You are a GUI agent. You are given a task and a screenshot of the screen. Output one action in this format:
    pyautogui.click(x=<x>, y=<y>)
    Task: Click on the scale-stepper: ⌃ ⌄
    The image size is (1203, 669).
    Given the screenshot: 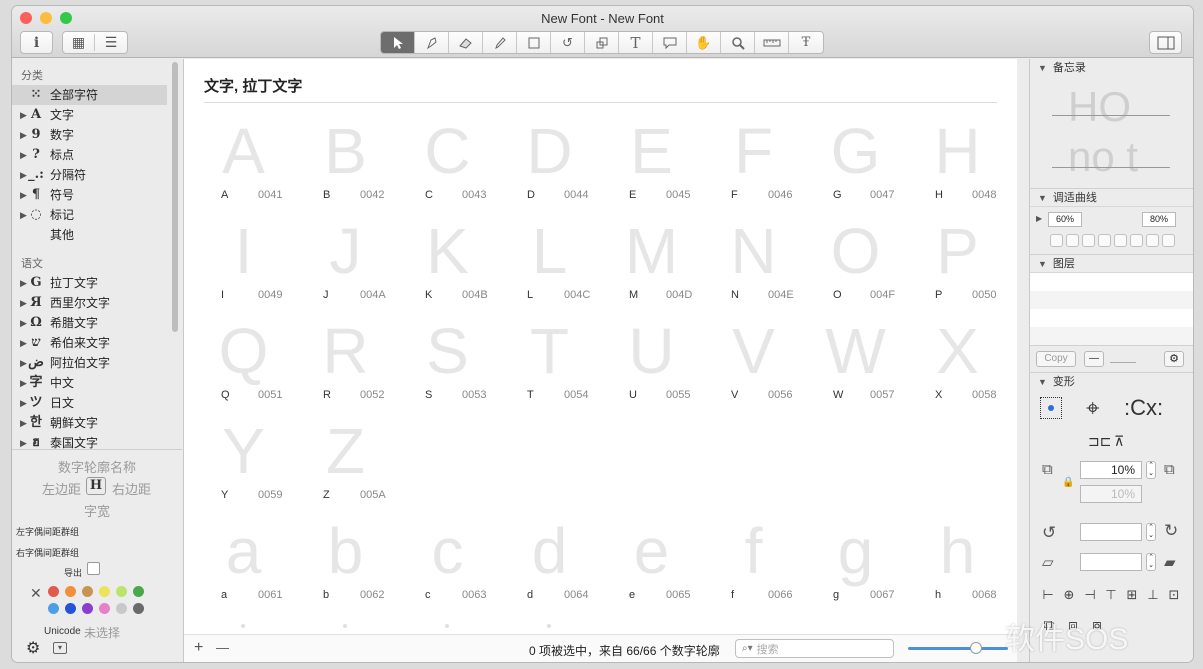 What is the action you would take?
    pyautogui.click(x=1151, y=470)
    